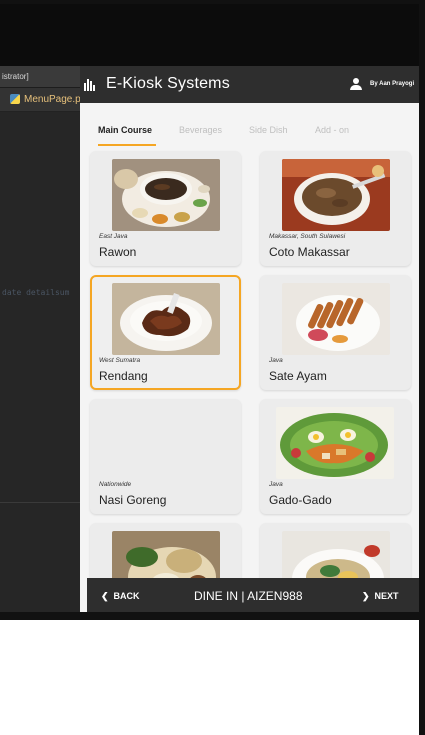 The image size is (425, 735). What do you see at coordinates (268, 130) in the screenshot?
I see `tab-side-dish: Side Dish` at bounding box center [268, 130].